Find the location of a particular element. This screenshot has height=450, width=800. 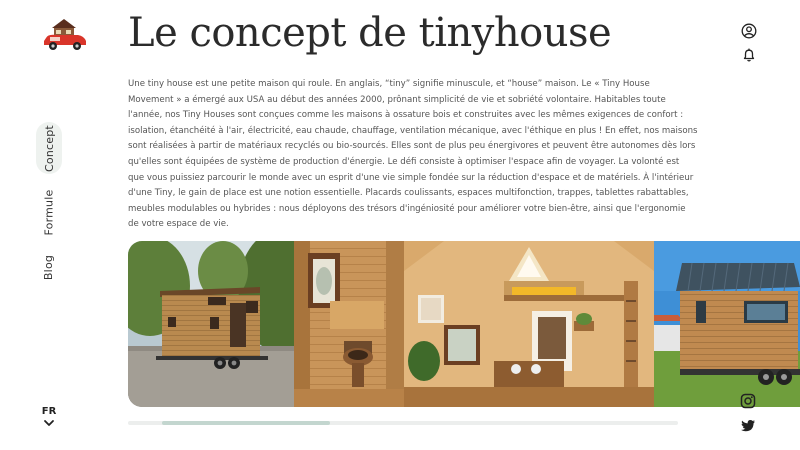

language-selector: FR is located at coordinates (49, 417).